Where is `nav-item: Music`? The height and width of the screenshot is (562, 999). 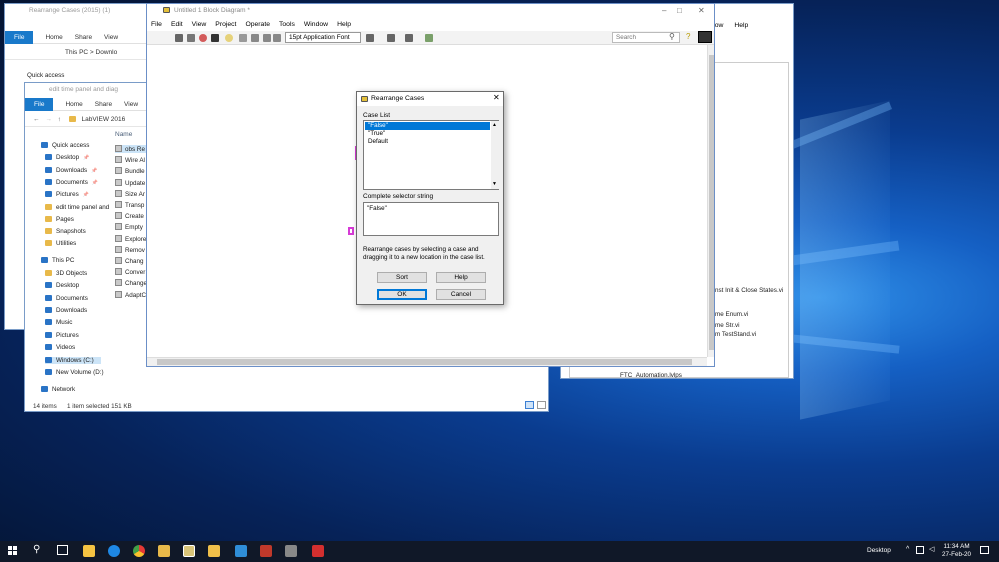
nav-item: Music is located at coordinates (58, 322).